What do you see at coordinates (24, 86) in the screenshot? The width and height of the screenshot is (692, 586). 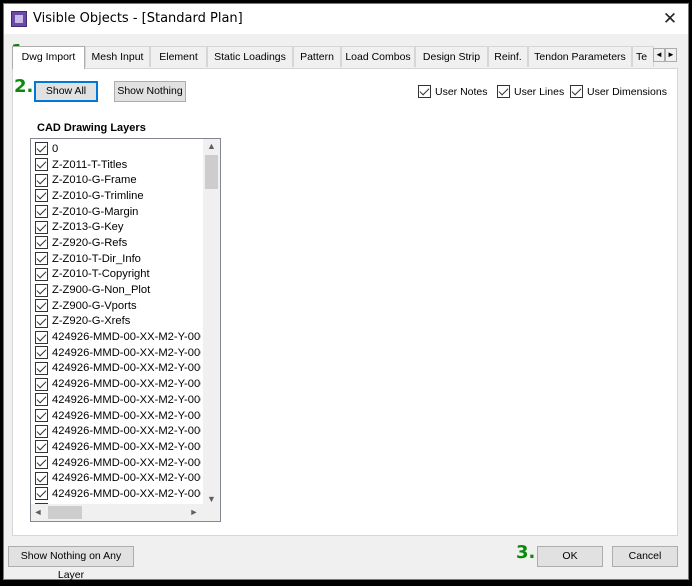 I see `step-marker-2: 2.` at bounding box center [24, 86].